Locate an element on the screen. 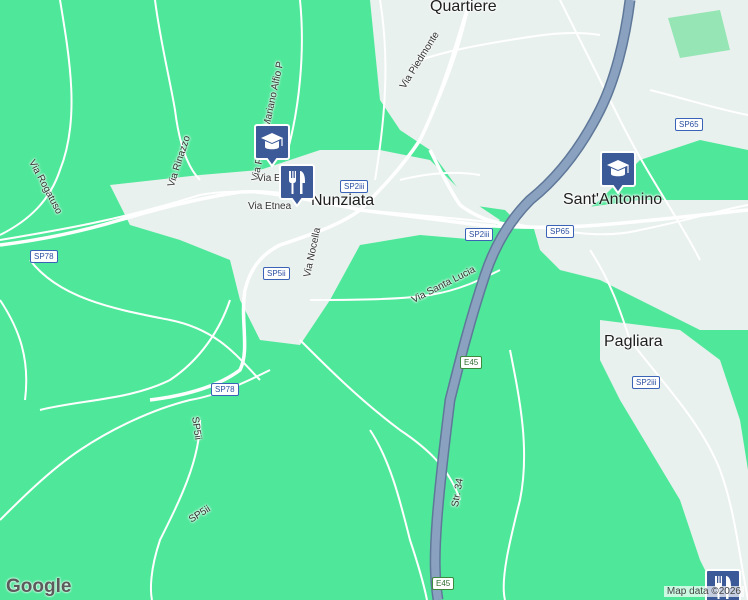  street-label-via-etnea-short: Via E is located at coordinates (269, 178).